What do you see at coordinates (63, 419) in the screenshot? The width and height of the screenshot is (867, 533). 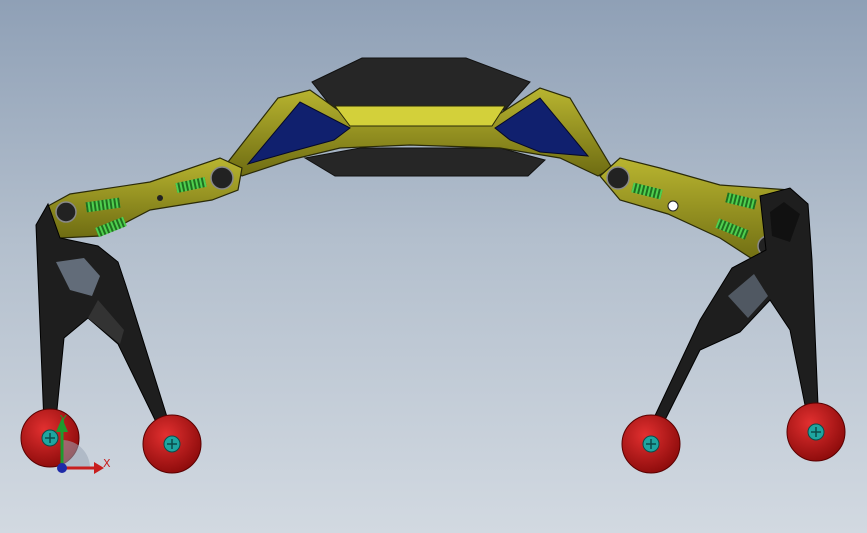 I see `triad-y-label: Y` at bounding box center [63, 419].